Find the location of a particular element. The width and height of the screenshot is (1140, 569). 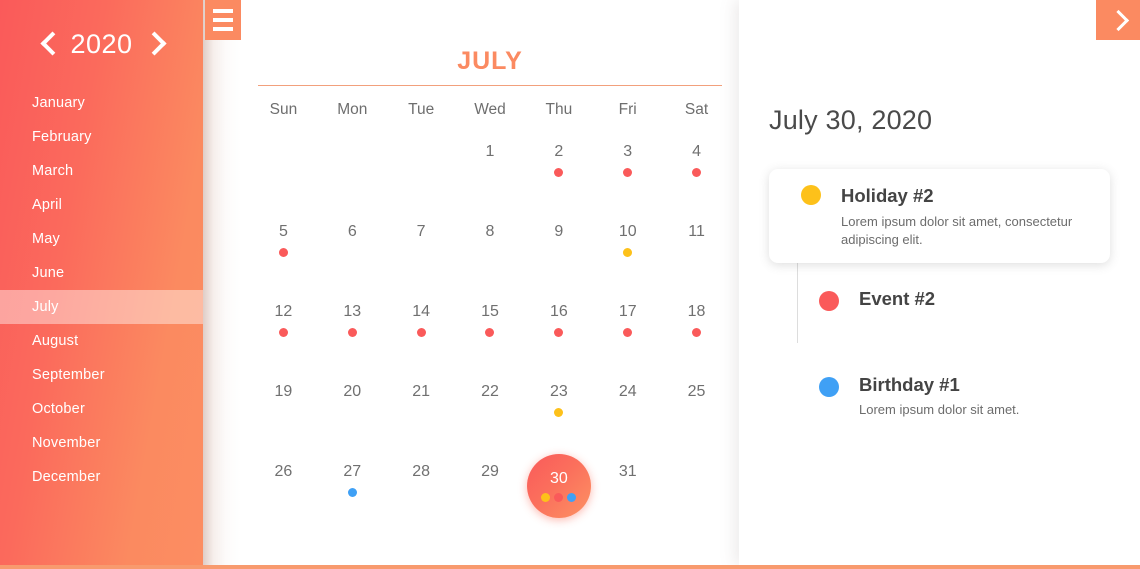

calendar-week-row: 26 27 28 29 30 31 is located at coordinates (490, 489).